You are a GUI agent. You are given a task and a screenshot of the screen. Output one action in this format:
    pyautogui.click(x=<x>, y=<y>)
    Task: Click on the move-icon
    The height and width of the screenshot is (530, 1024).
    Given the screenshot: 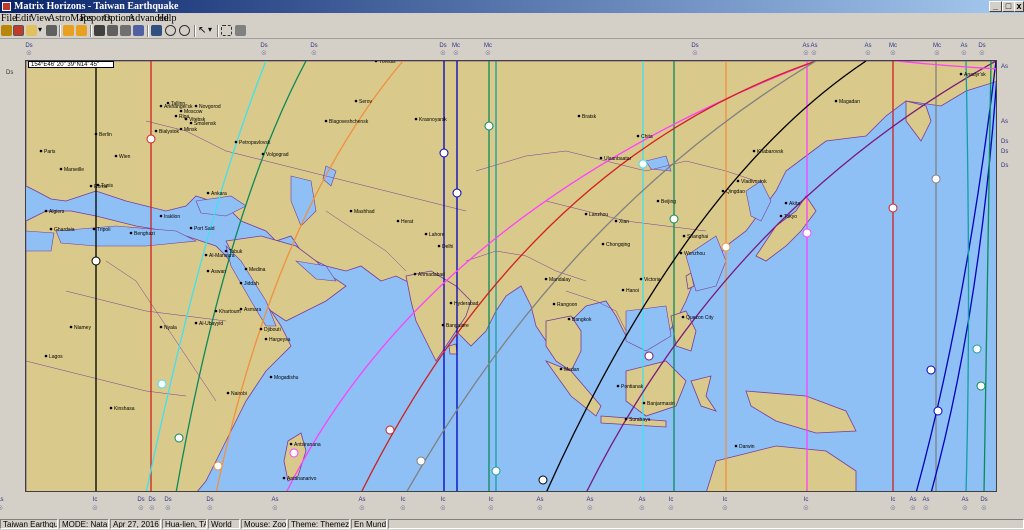 What is the action you would take?
    pyautogui.click(x=112, y=30)
    